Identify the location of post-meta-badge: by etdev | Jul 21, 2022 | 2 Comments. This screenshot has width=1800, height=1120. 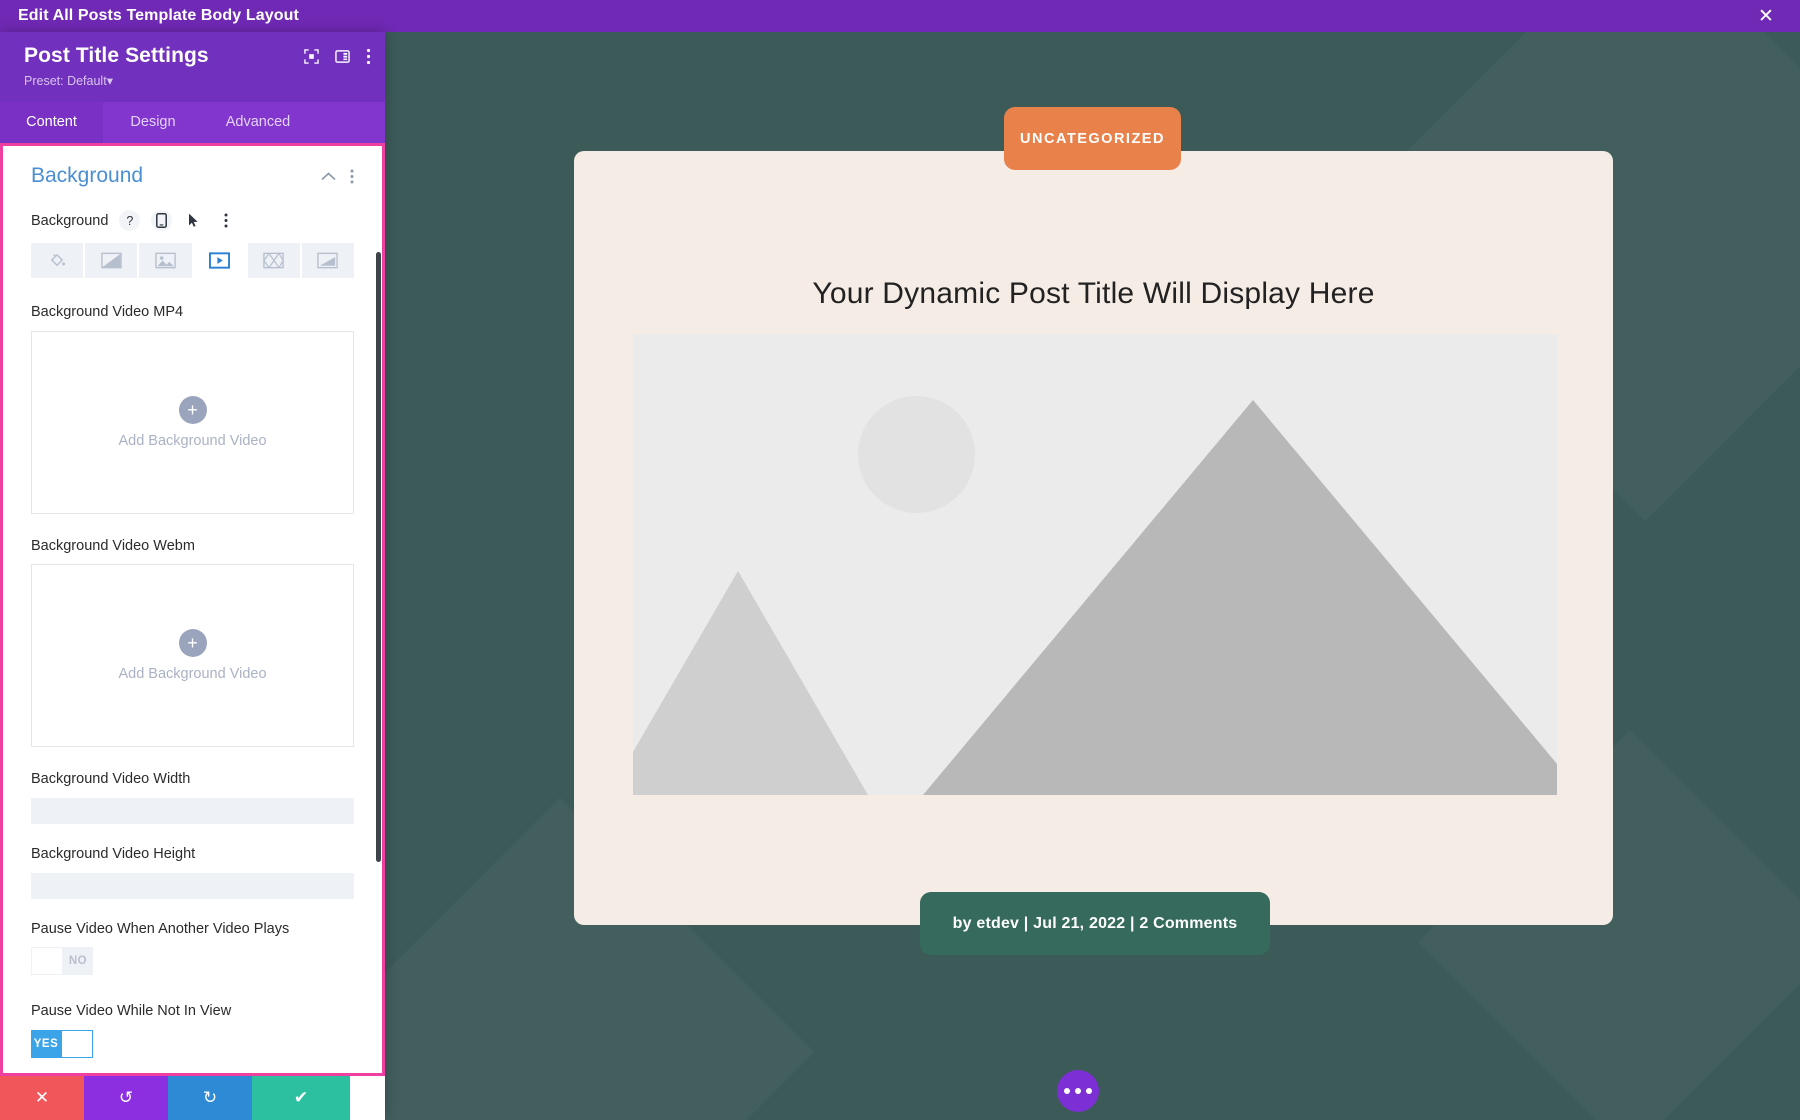
(1095, 923).